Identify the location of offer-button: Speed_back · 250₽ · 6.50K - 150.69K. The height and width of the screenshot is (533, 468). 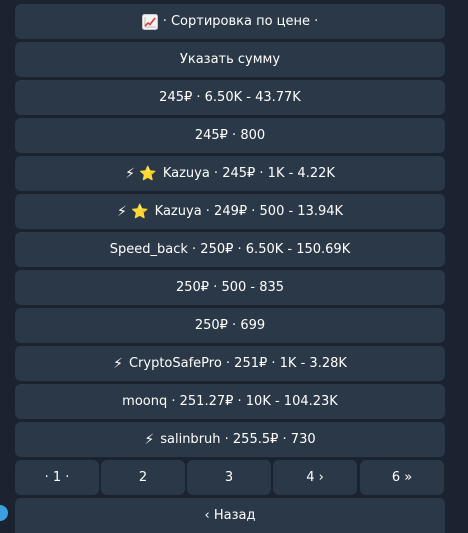
(230, 249).